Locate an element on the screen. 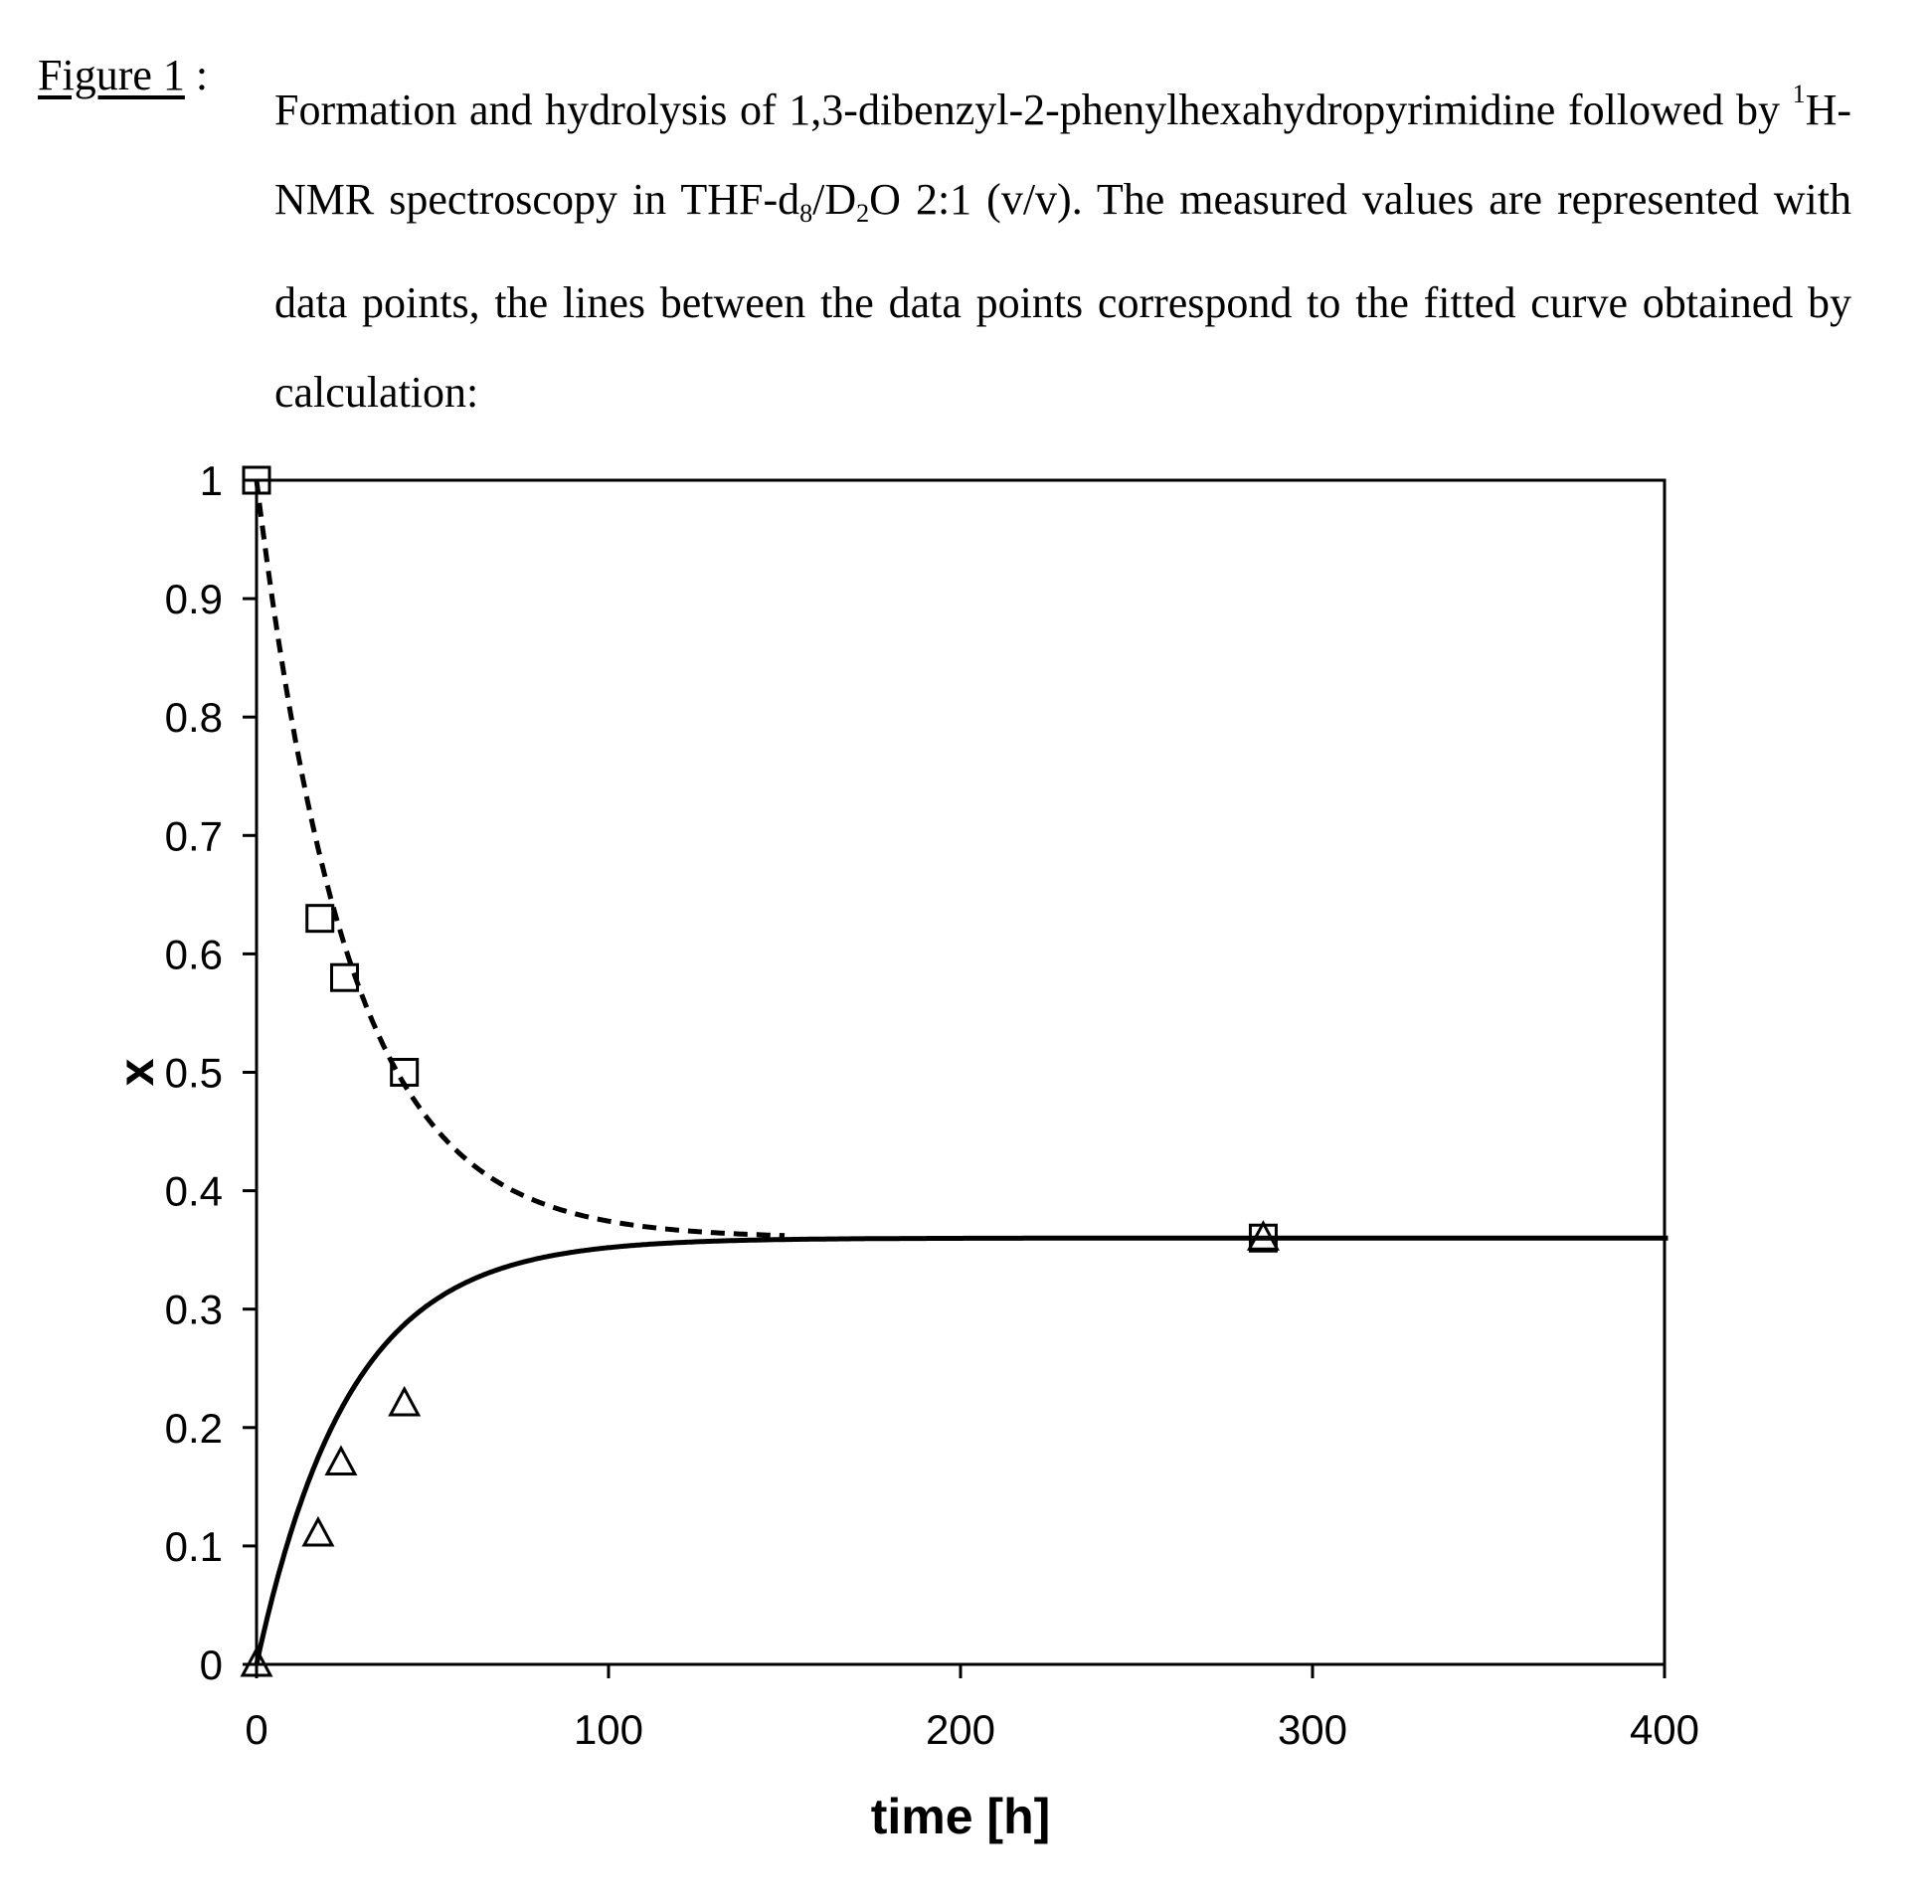  x-tick-label: 100 is located at coordinates (608, 1729).